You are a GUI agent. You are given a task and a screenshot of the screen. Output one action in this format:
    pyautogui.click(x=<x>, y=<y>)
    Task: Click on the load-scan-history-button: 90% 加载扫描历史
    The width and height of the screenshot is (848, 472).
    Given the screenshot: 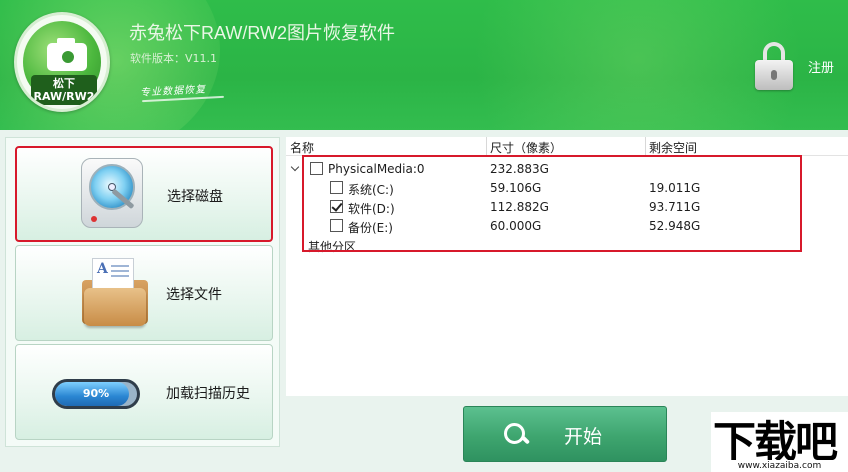 What is the action you would take?
    pyautogui.click(x=144, y=392)
    